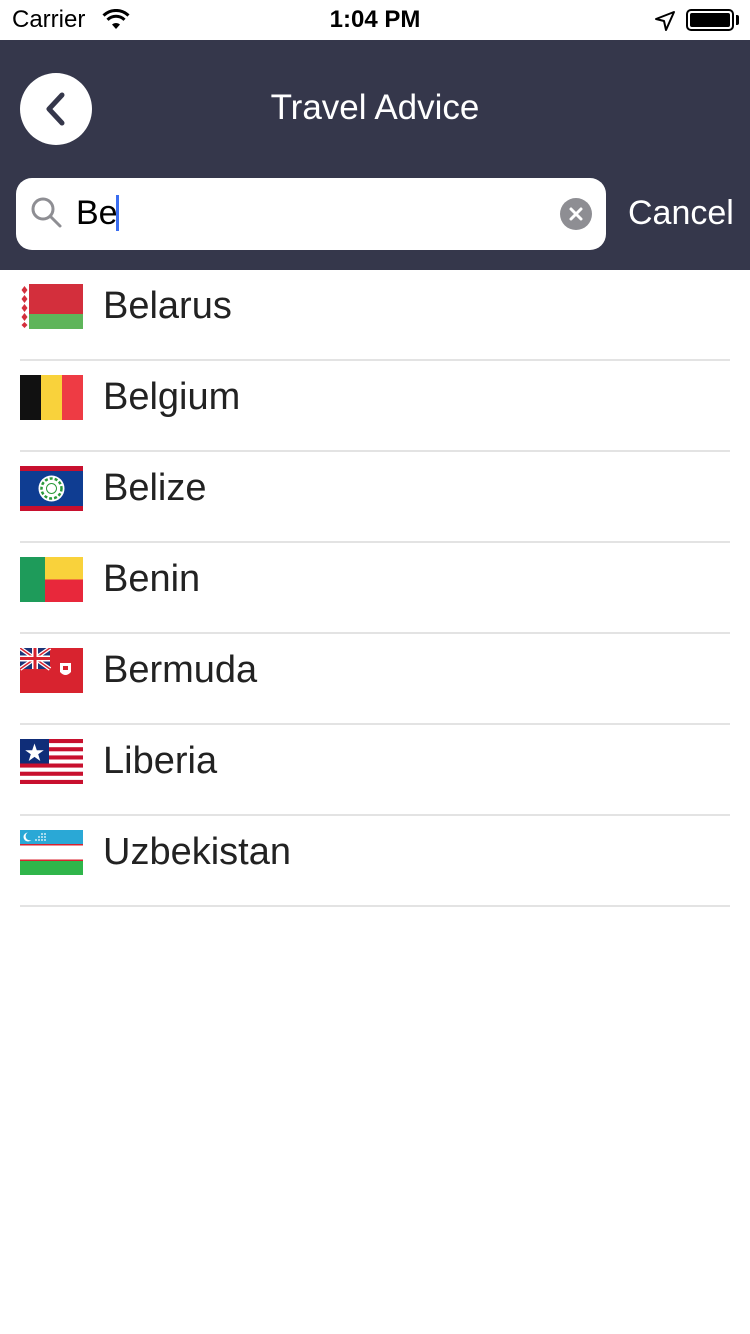 The height and width of the screenshot is (1334, 750). I want to click on benin-flag-icon, so click(51, 579).